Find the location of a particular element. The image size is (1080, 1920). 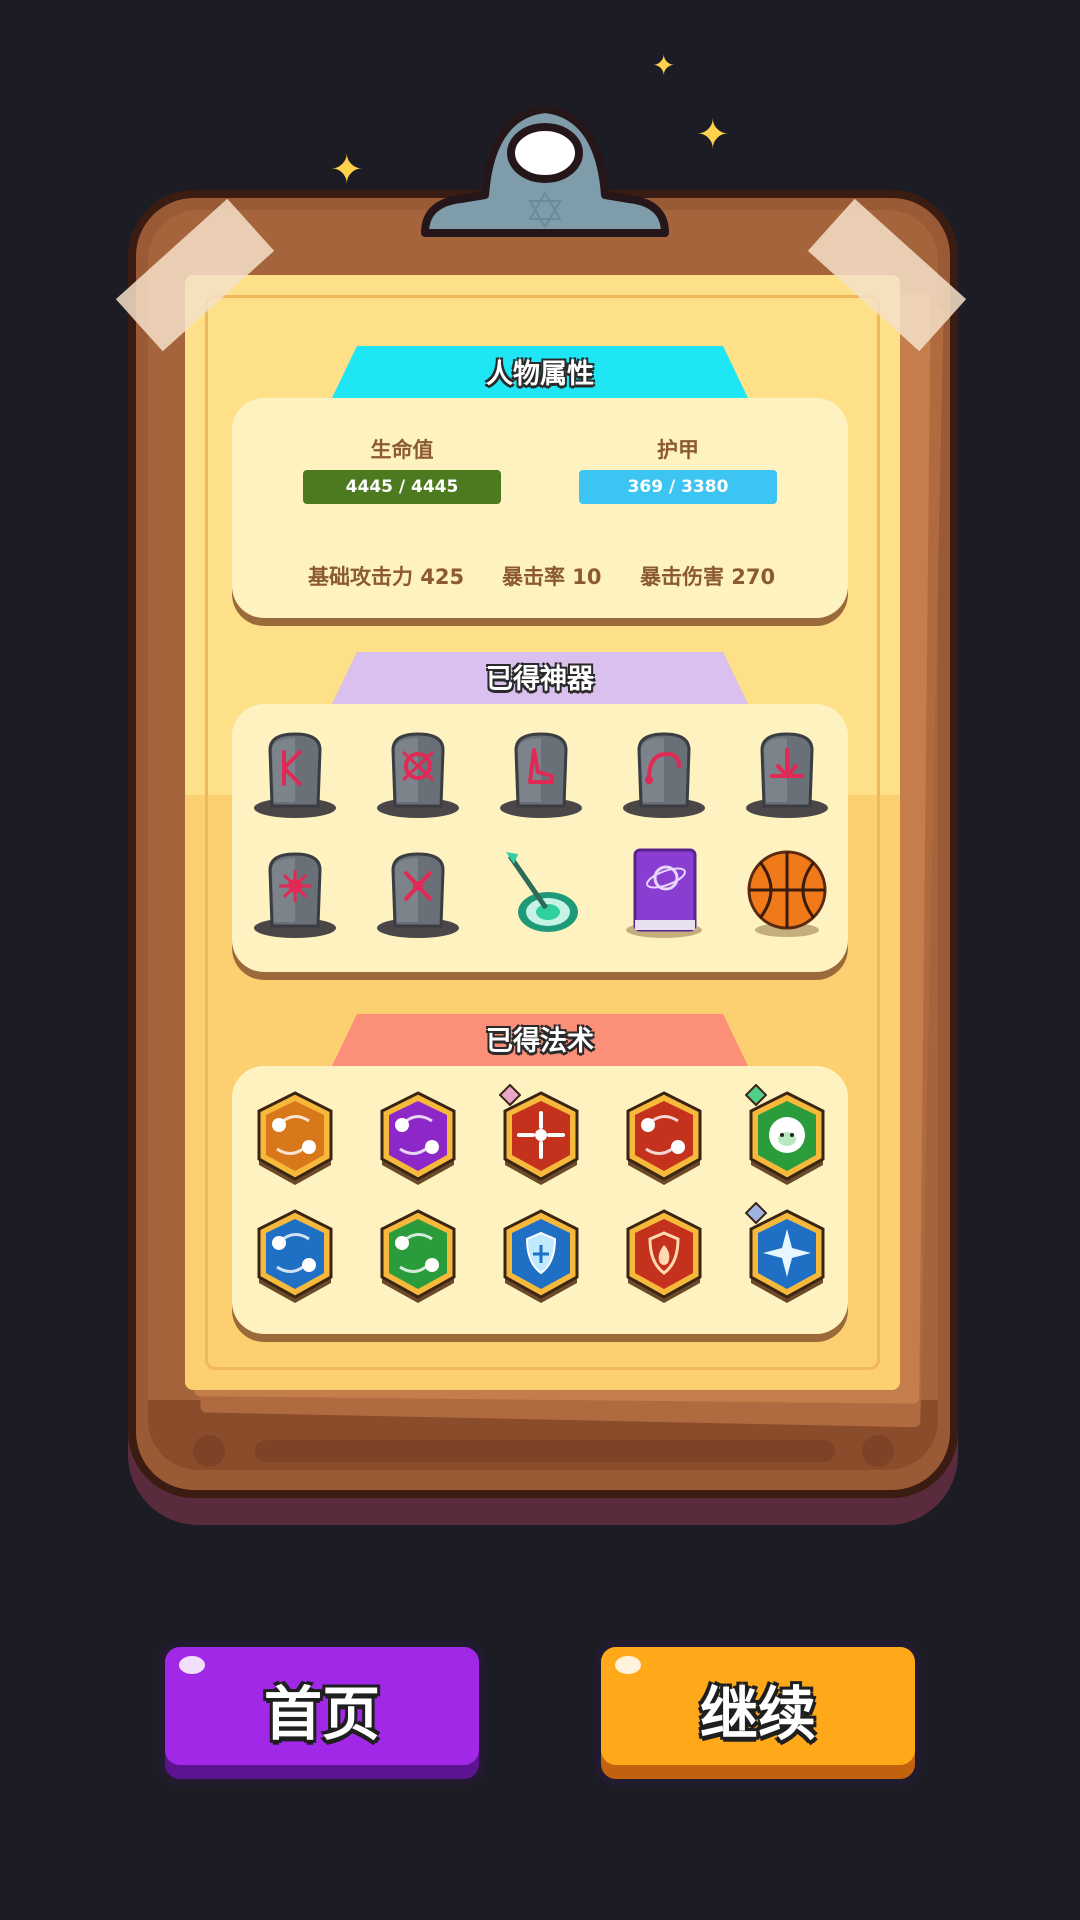

artifact-grid is located at coordinates (540, 834).